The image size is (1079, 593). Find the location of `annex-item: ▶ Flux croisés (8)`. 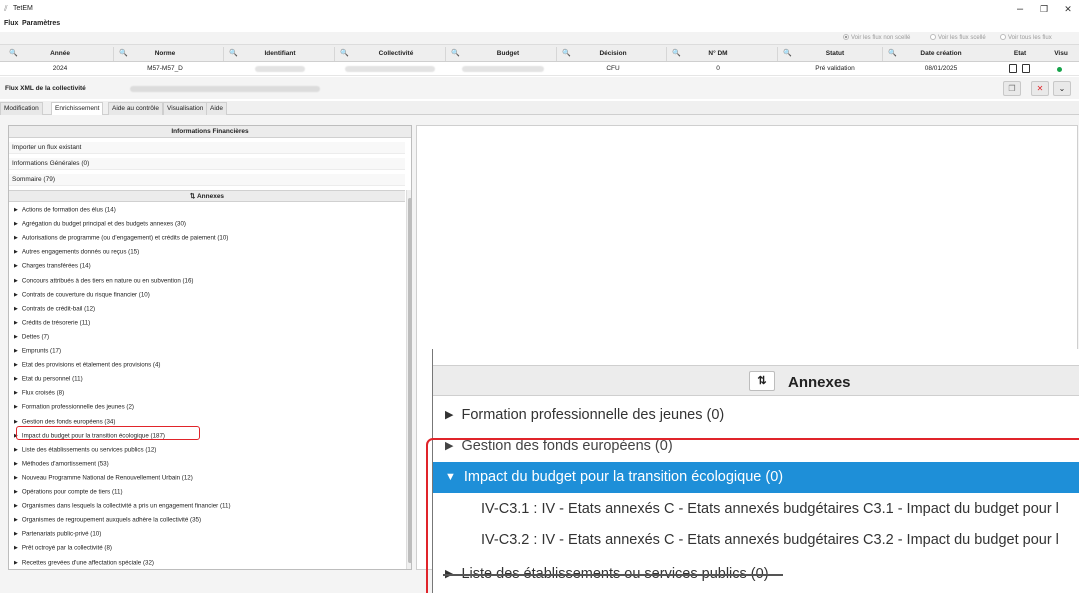

annex-item: ▶ Flux croisés (8) is located at coordinates (207, 393).